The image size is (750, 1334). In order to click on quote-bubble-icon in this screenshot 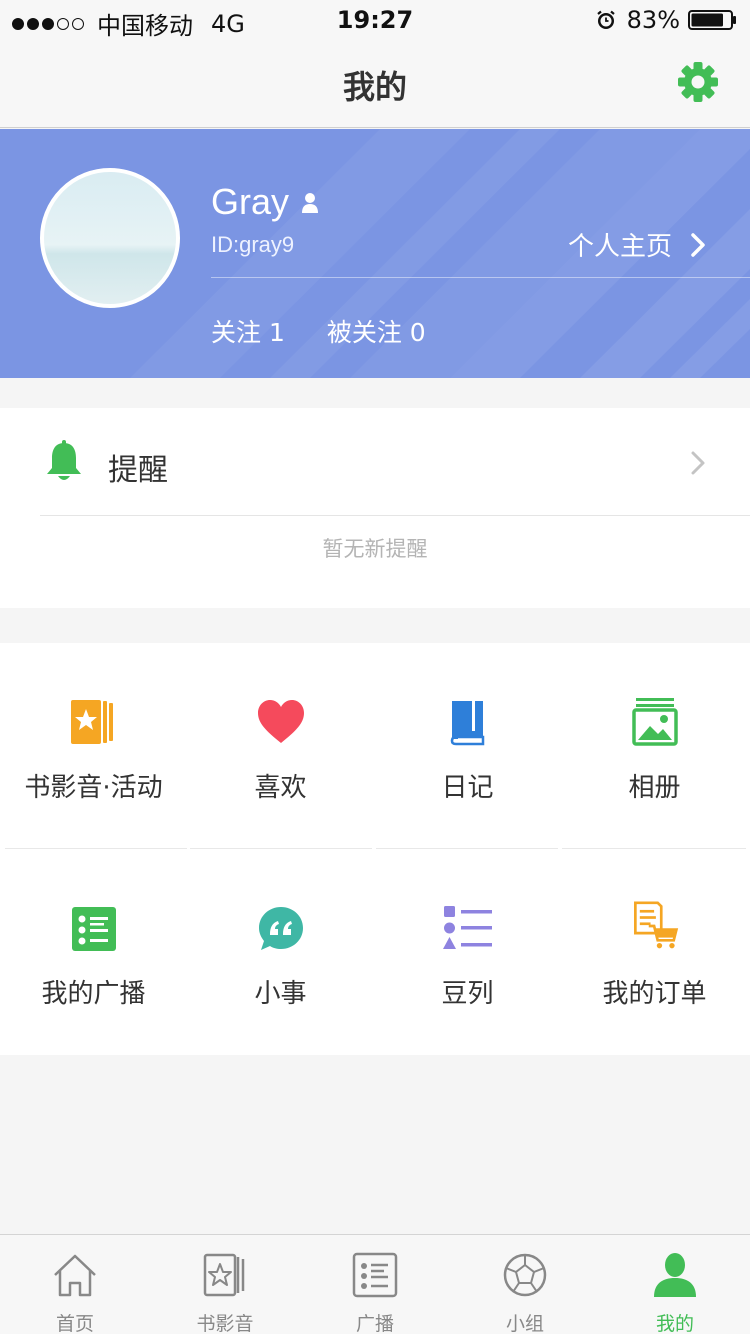, I will do `click(281, 928)`.